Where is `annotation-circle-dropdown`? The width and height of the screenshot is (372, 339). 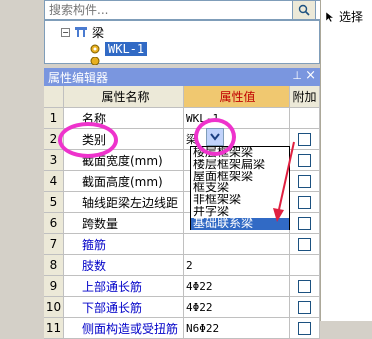 annotation-circle-dropdown is located at coordinates (215, 137).